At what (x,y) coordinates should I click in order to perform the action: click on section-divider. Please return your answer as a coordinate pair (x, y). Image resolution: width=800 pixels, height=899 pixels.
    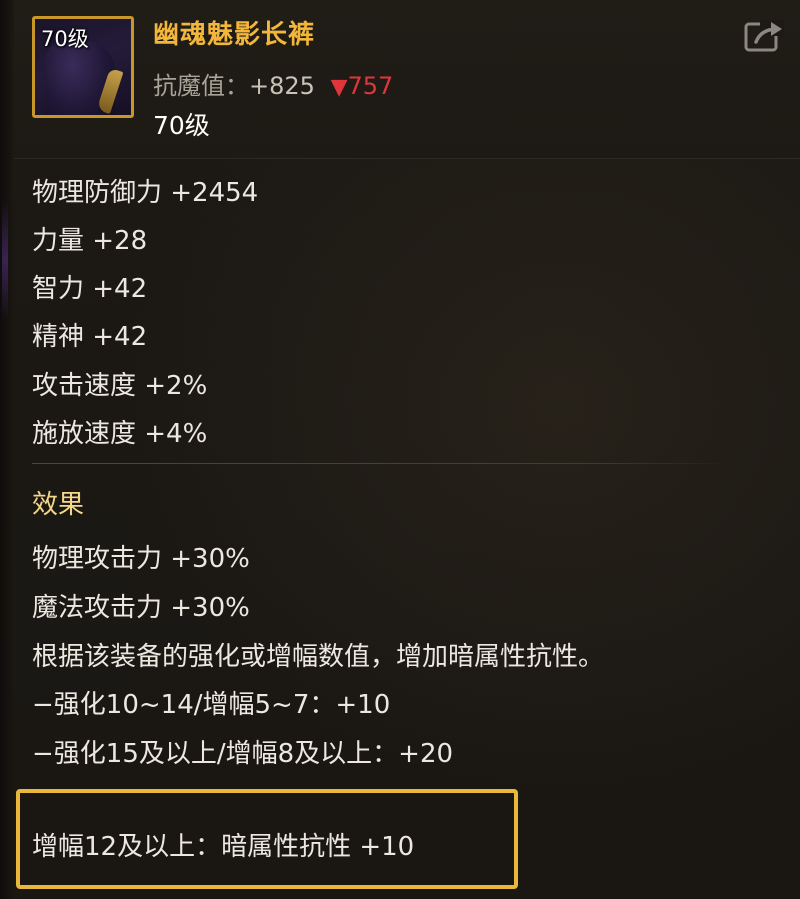
    Looking at the image, I should click on (382, 463).